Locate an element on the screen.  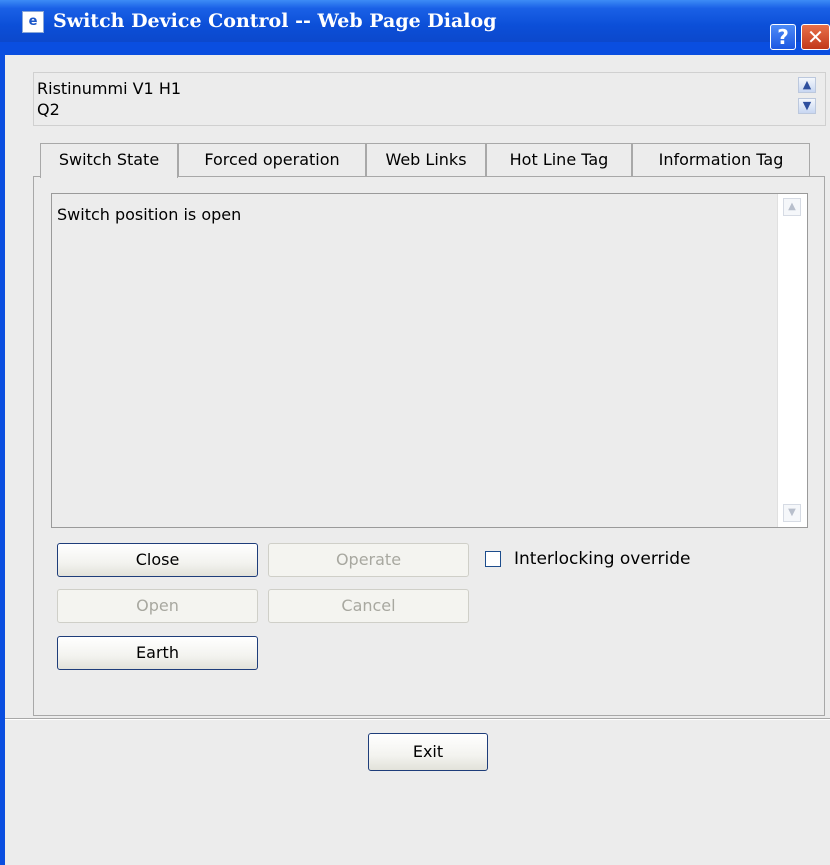
tab-web-links: Web Links is located at coordinates (426, 159).